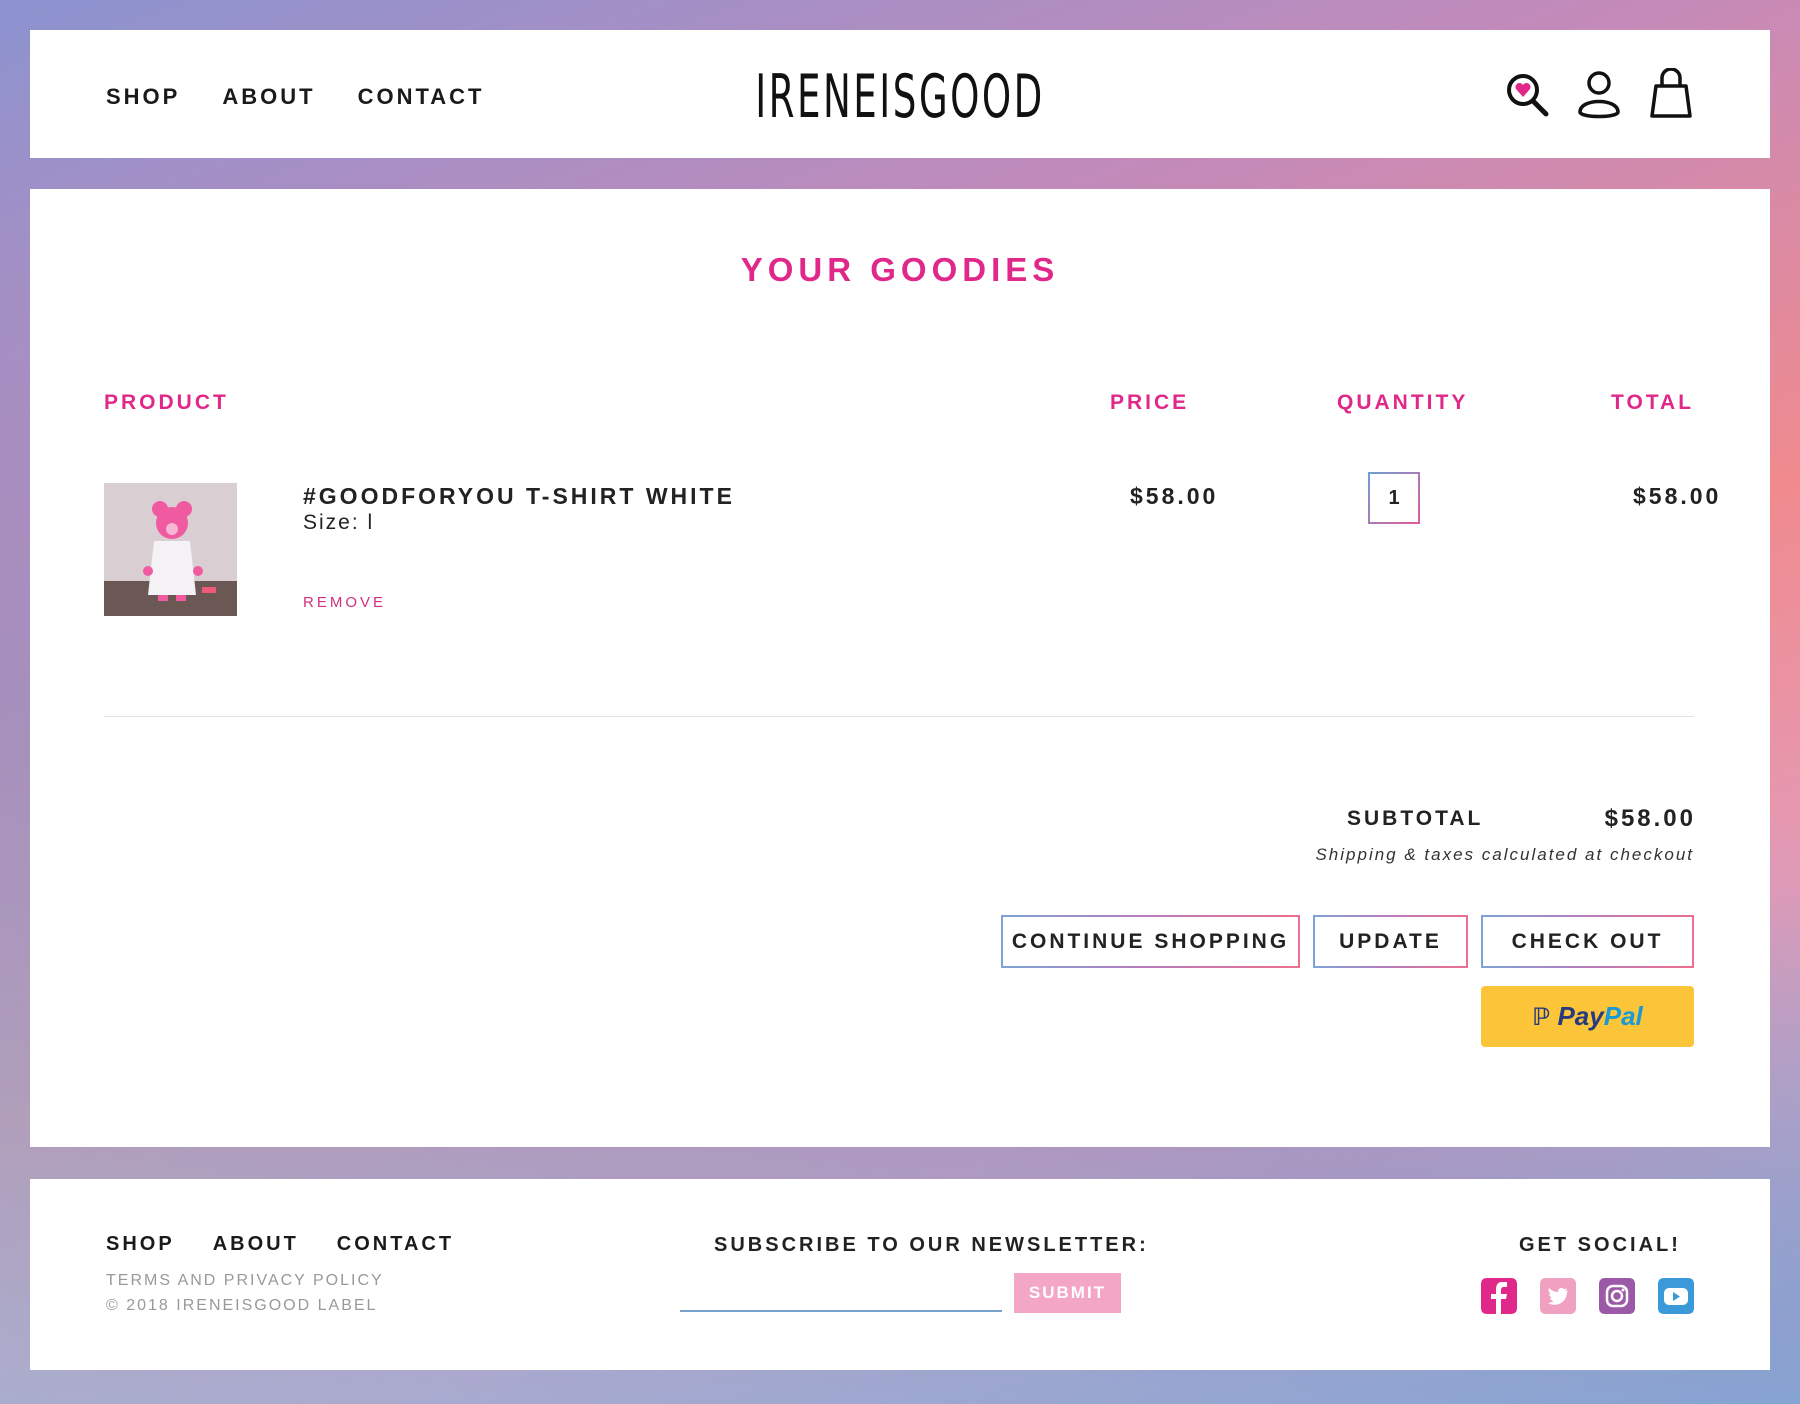 The height and width of the screenshot is (1404, 1800). Describe the element at coordinates (245, 1281) in the screenshot. I see `terms-link: TERMS AND PRIVACY POLICY` at that location.